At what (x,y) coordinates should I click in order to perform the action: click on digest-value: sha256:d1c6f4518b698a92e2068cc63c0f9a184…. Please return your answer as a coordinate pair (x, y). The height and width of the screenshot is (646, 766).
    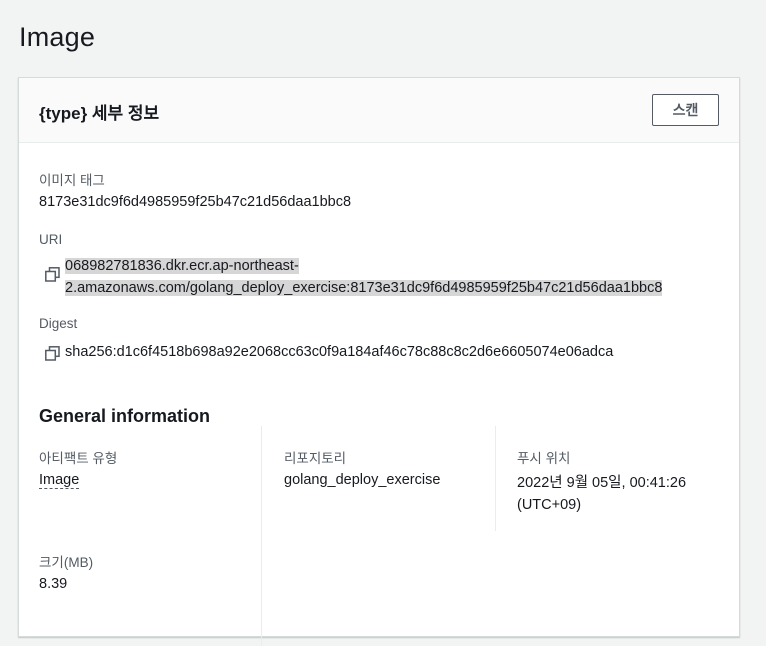
    Looking at the image, I should click on (339, 352).